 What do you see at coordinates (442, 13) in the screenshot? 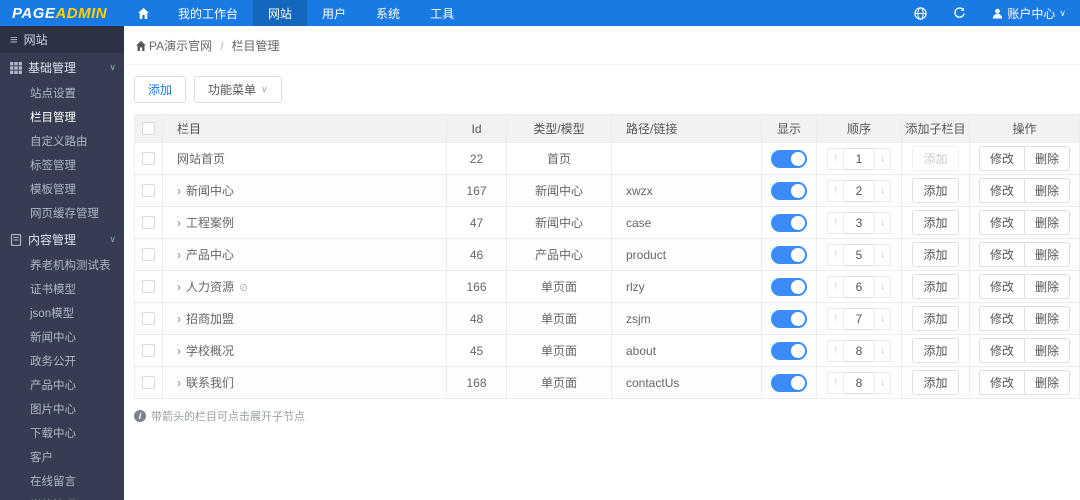
I see `topnav-item: 工具` at bounding box center [442, 13].